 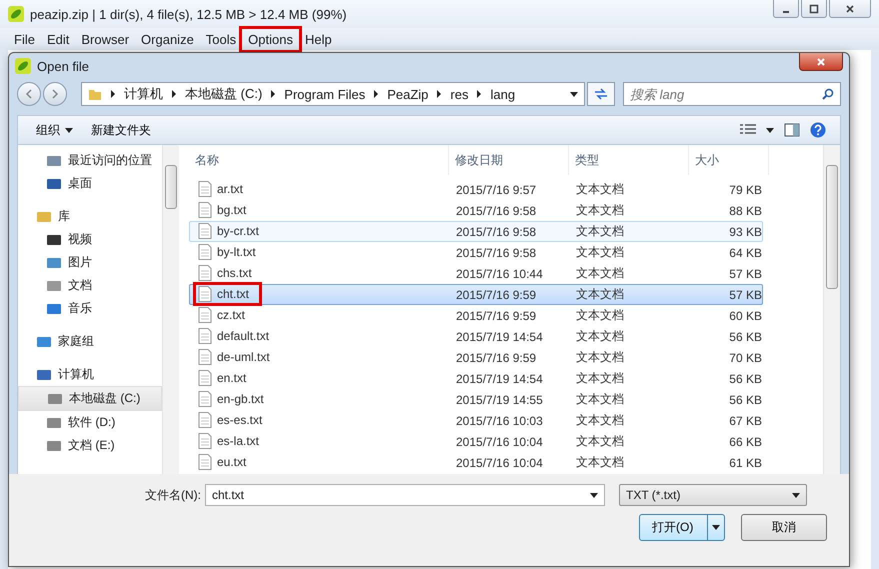 What do you see at coordinates (90, 160) in the screenshot?
I see `sidebar-item: 最近访问的位置` at bounding box center [90, 160].